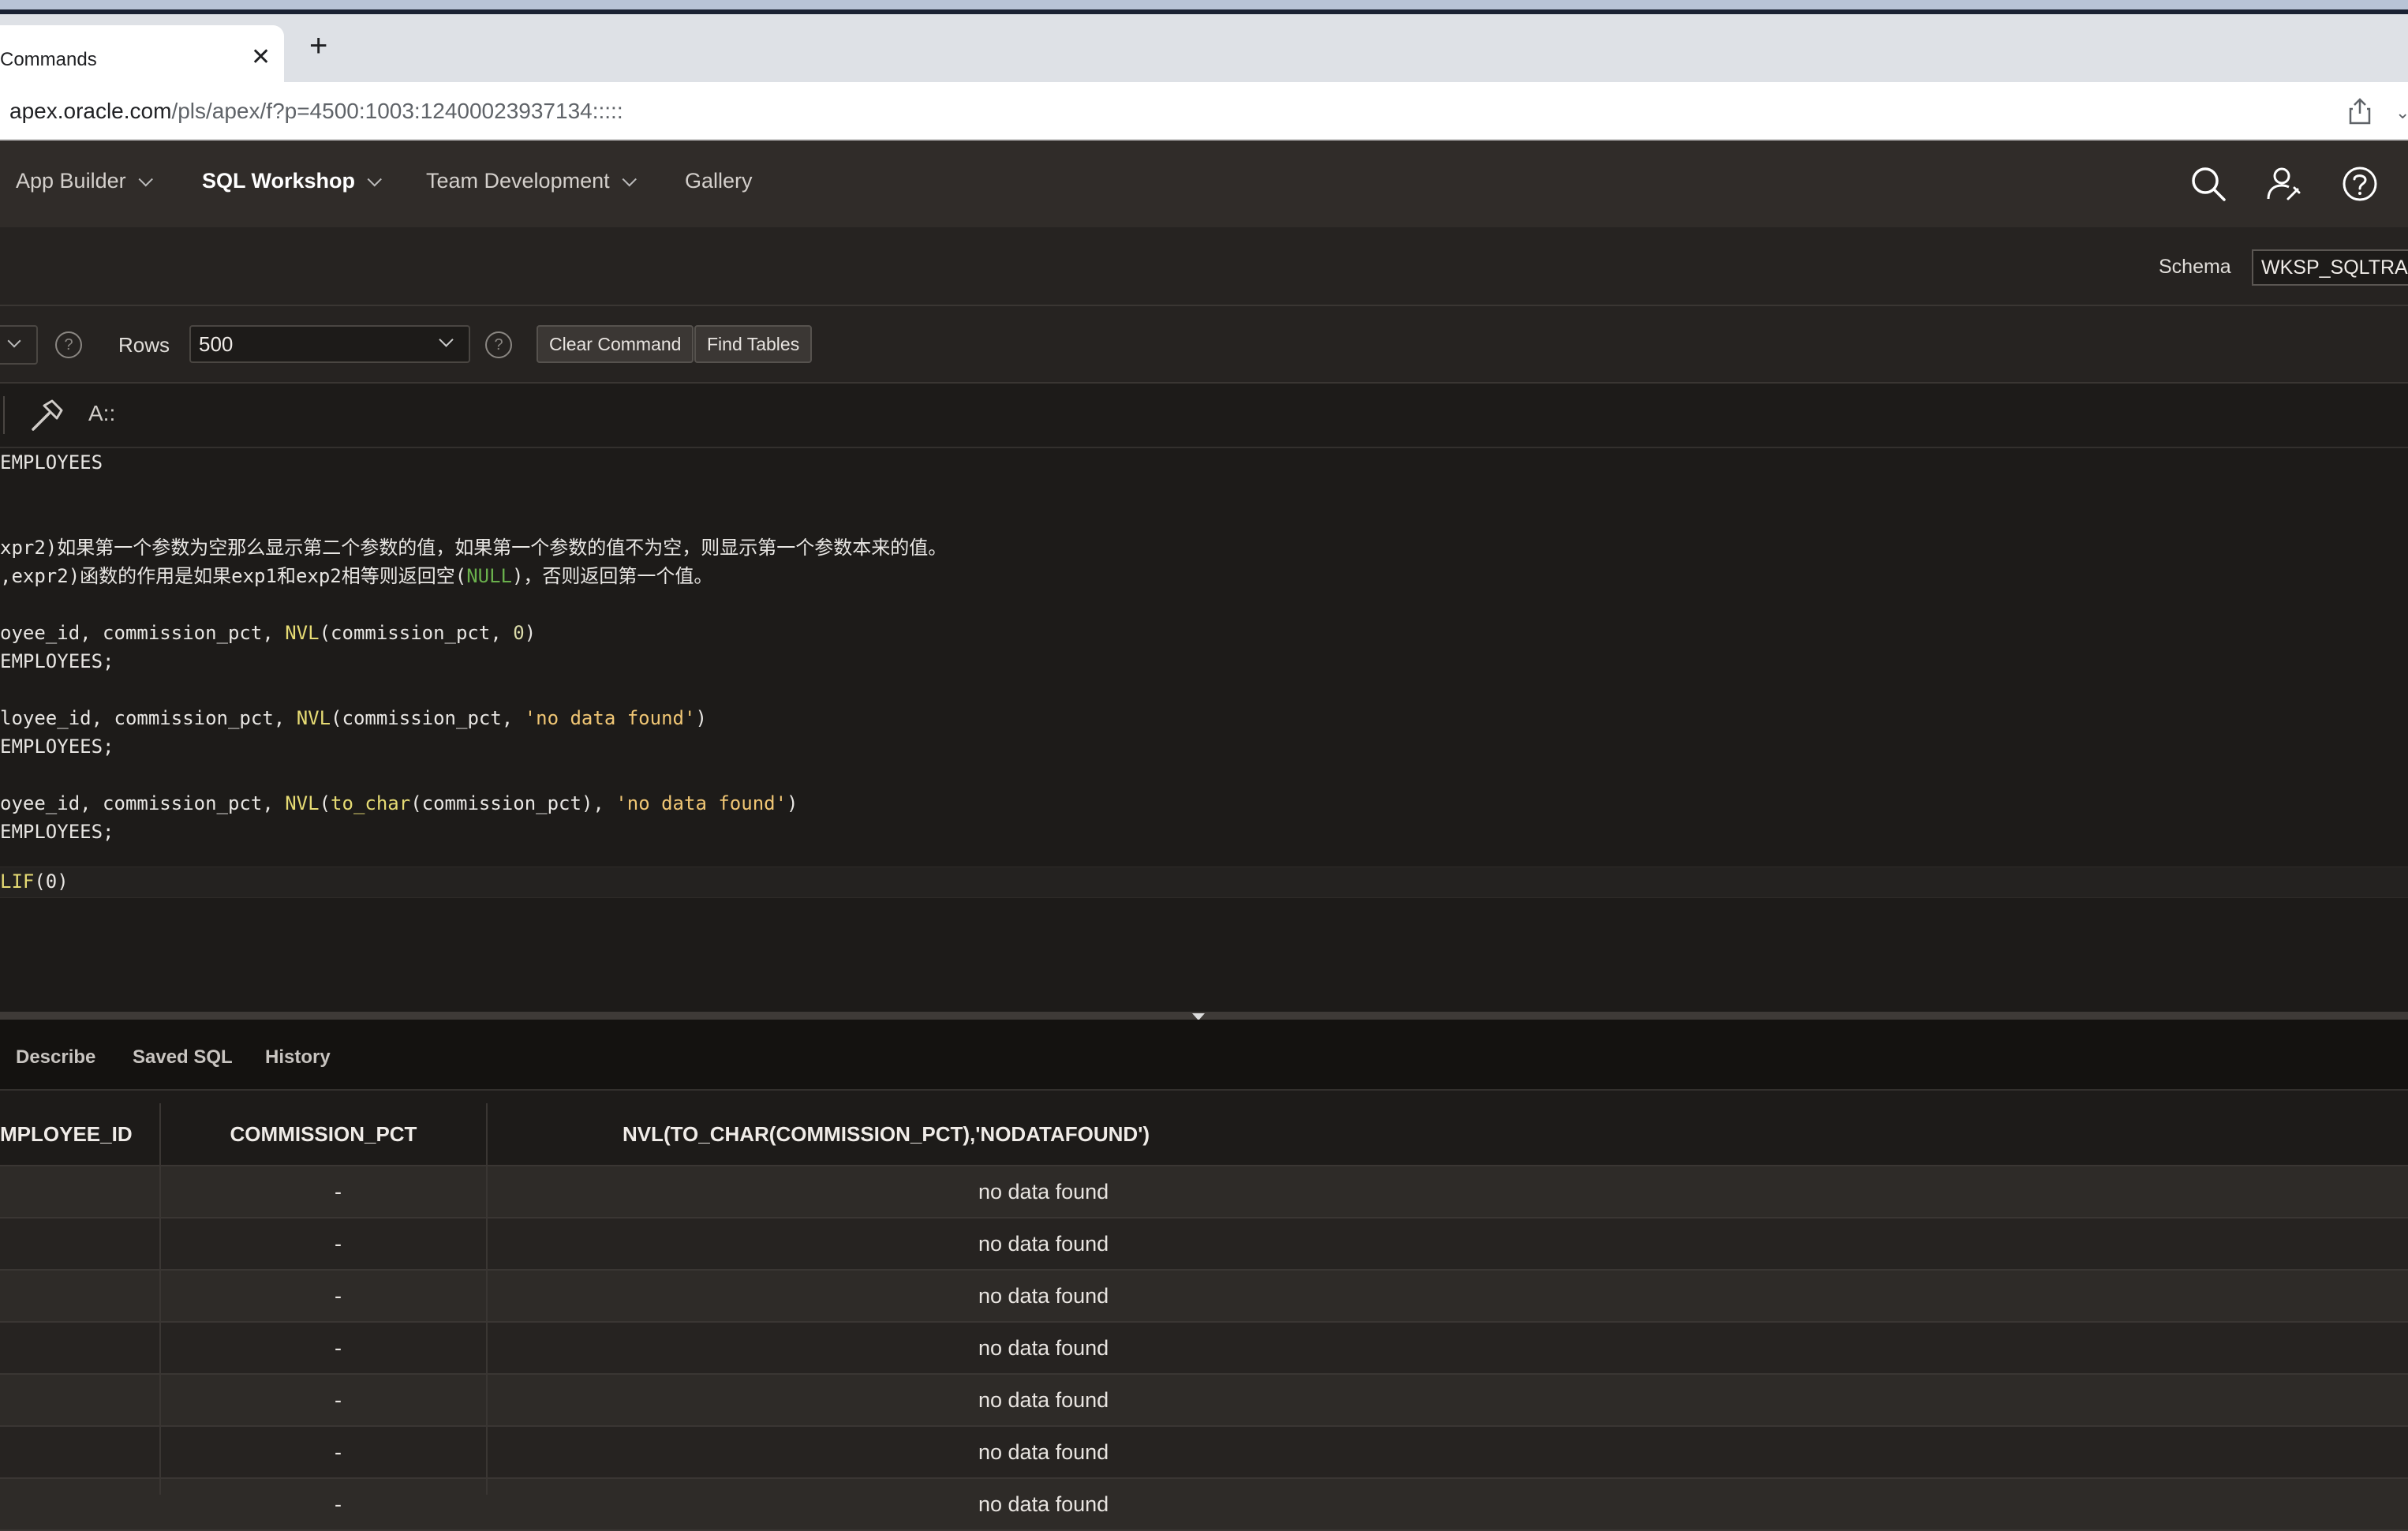 The image size is (2408, 1531). What do you see at coordinates (2360, 184) in the screenshot?
I see `help-icon` at bounding box center [2360, 184].